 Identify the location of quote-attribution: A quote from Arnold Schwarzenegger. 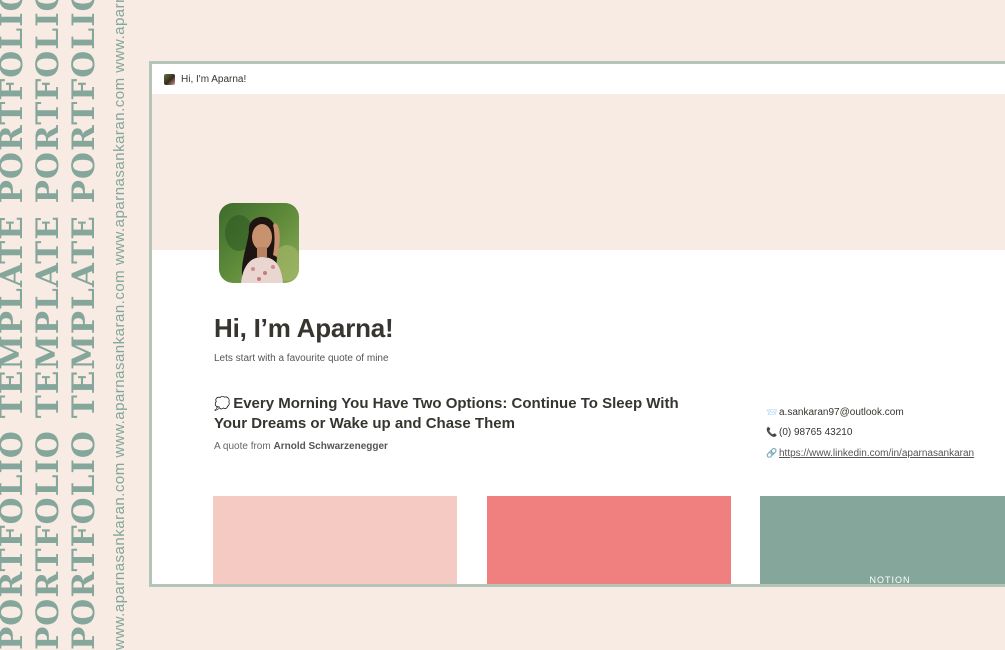
(301, 446).